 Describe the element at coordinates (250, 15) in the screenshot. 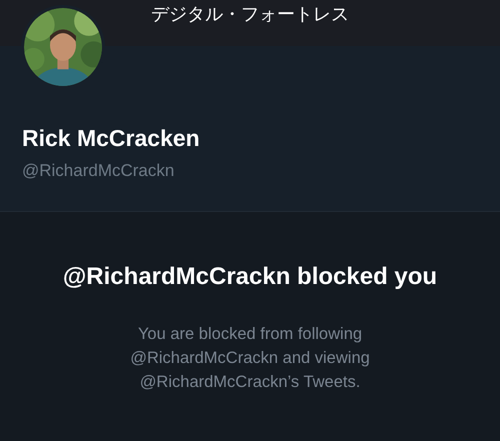

I see `window-title: デジタル・フォートレス` at that location.